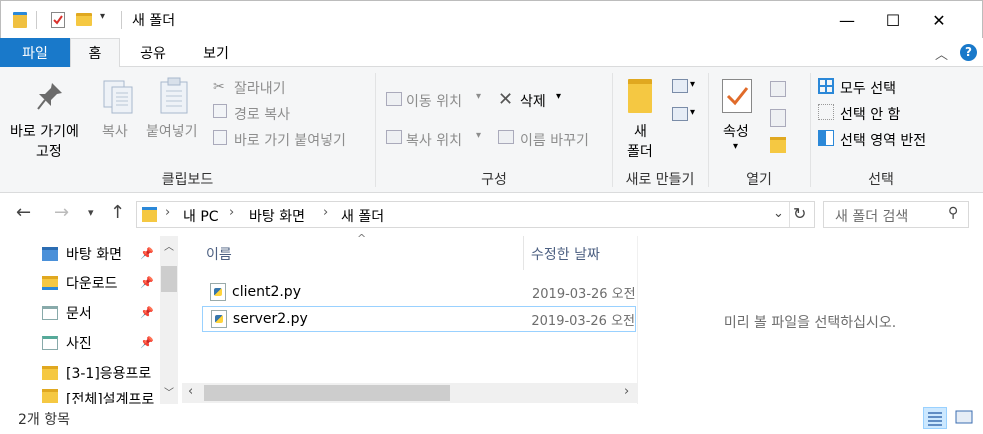  Describe the element at coordinates (868, 88) in the screenshot. I see `select-all-button: 모두 선택` at that location.